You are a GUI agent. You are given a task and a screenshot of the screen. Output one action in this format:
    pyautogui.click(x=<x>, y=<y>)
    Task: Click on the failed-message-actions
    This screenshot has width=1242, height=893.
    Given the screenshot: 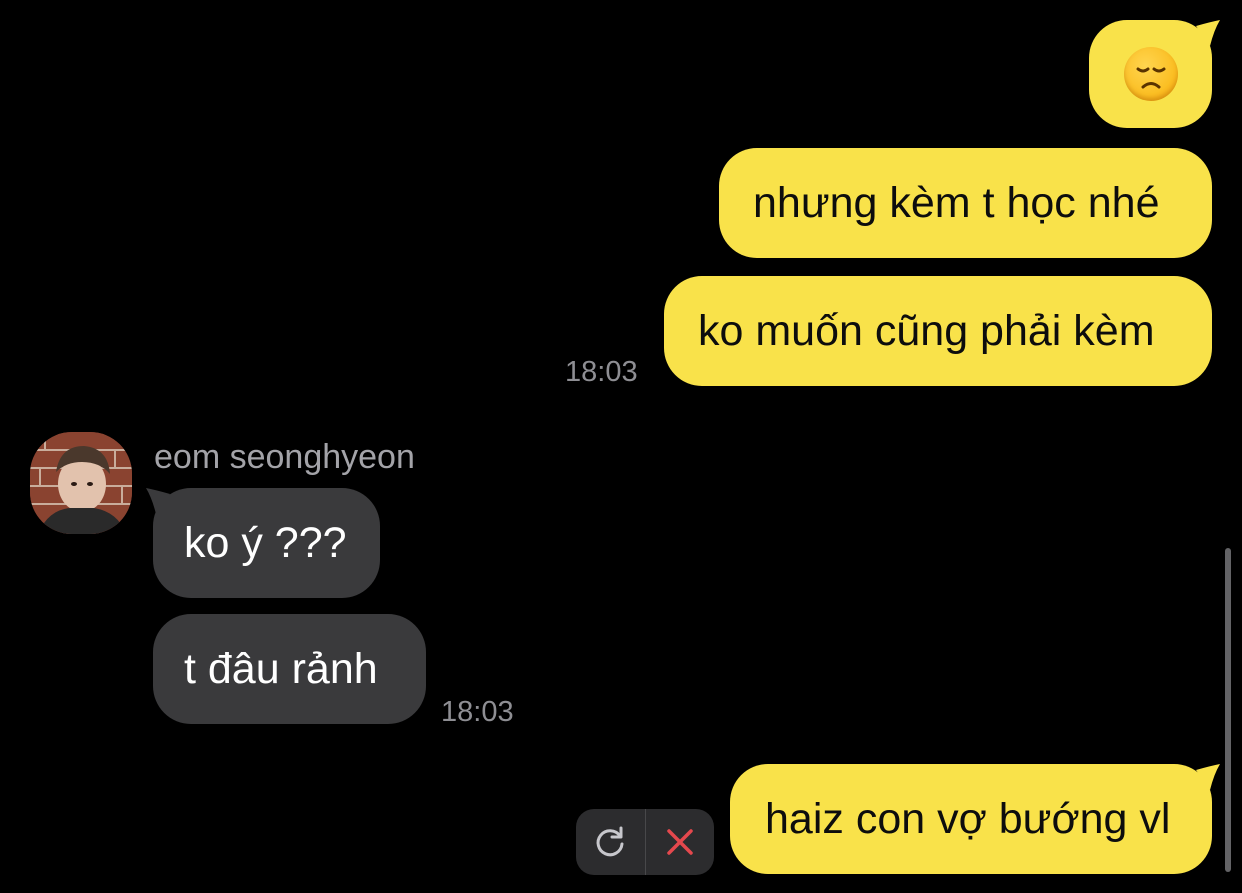 What is the action you would take?
    pyautogui.click(x=645, y=842)
    